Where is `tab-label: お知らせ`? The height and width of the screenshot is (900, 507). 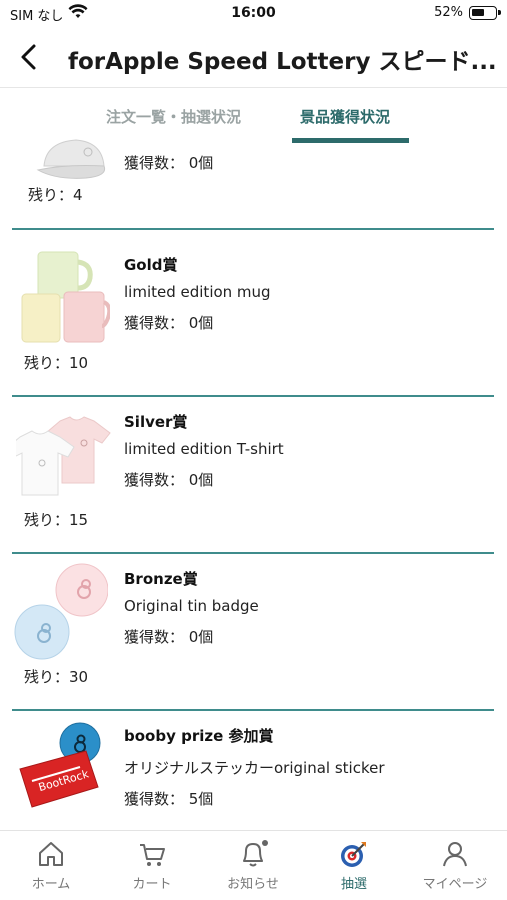
tab-label: お知らせ is located at coordinates (253, 884).